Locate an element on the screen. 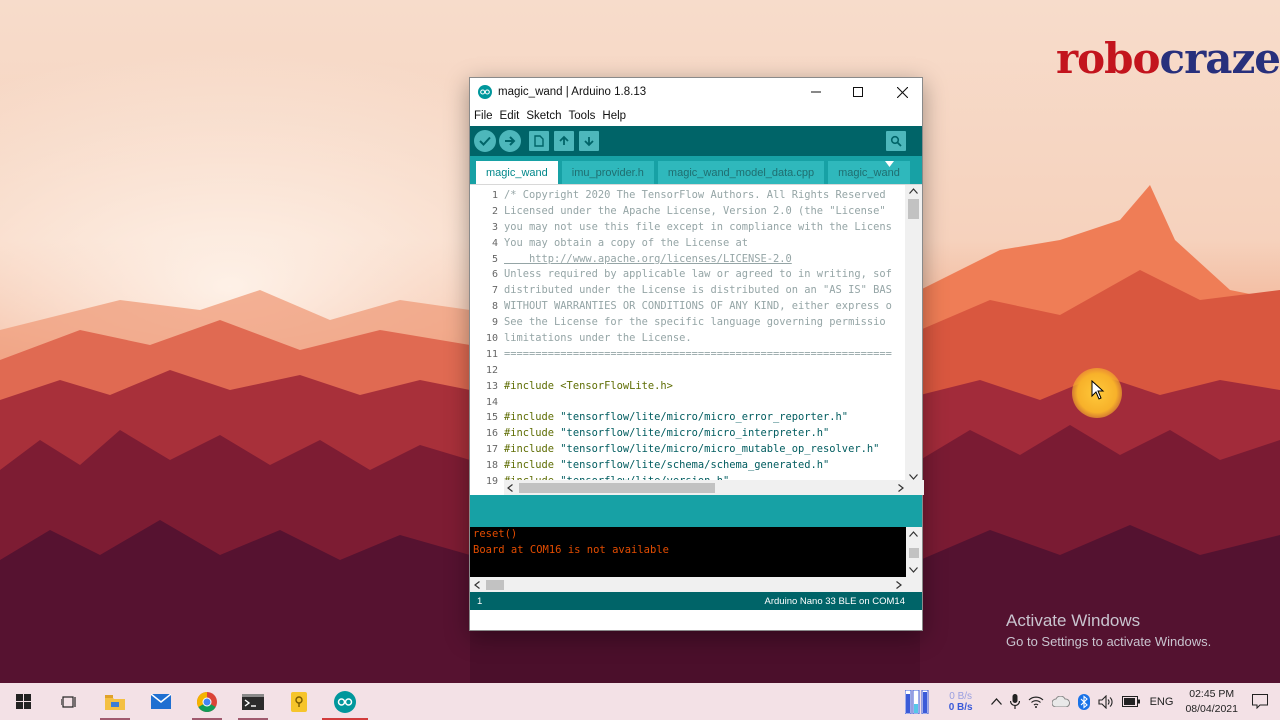  robocraze-logo: robocraze is located at coordinates (1168, 58).